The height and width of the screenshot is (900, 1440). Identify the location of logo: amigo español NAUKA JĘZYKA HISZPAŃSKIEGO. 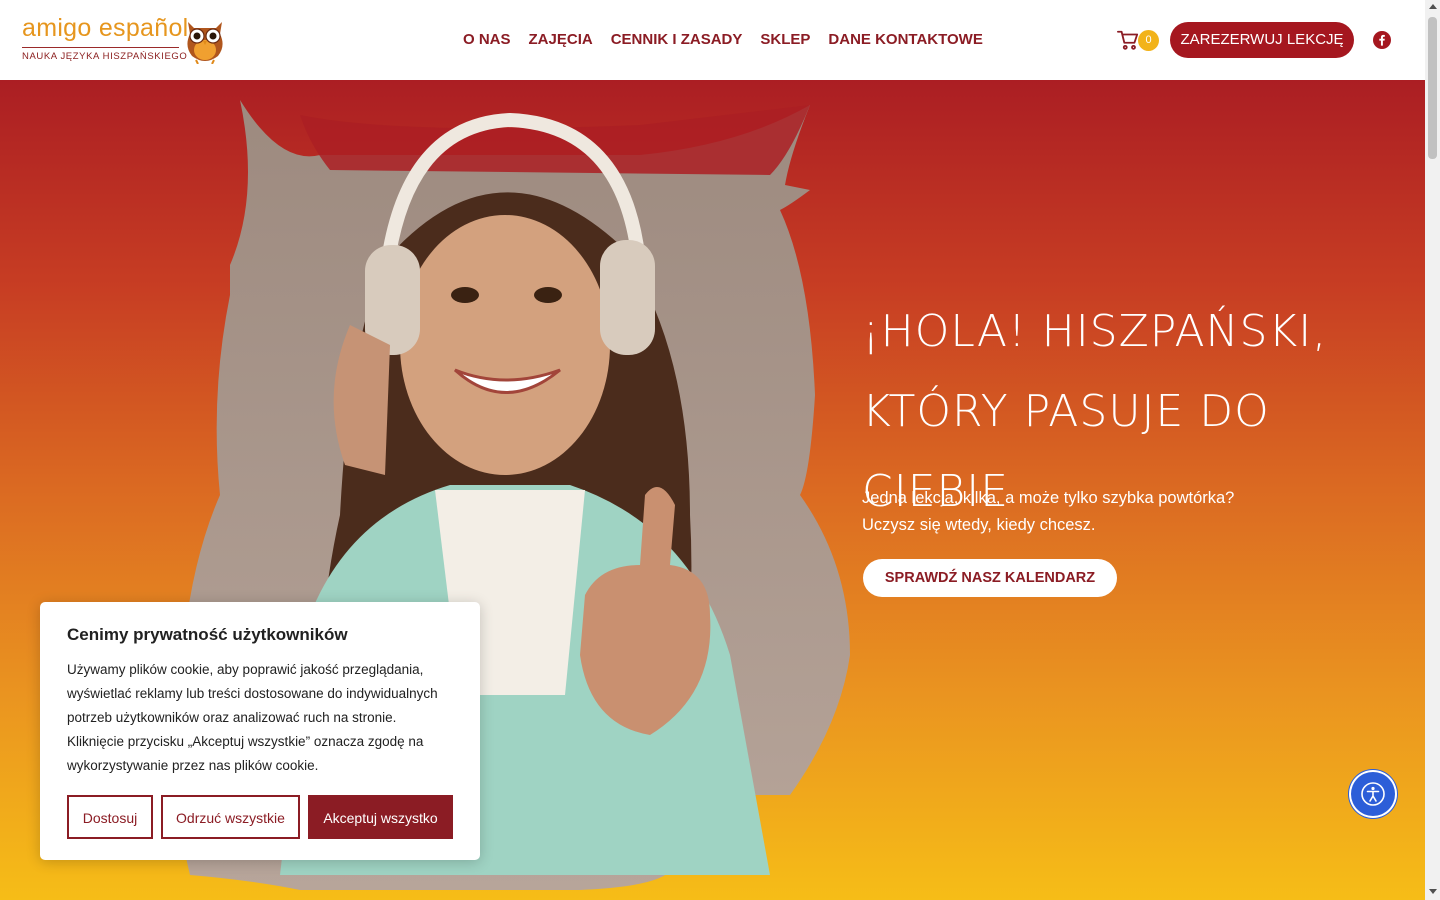
(124, 40).